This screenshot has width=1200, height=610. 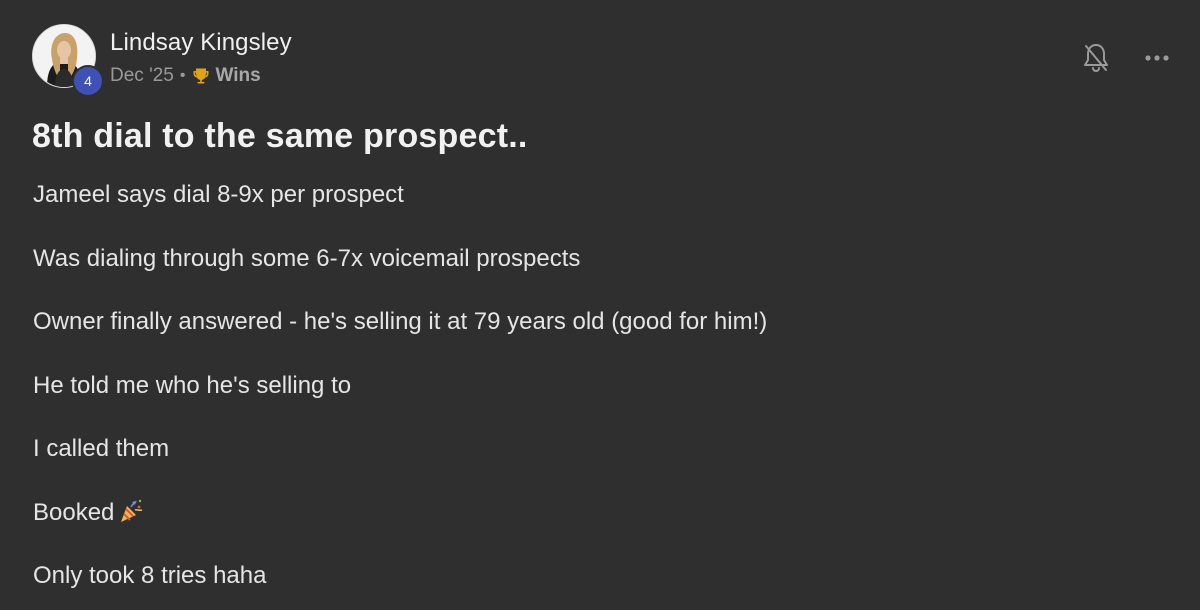 What do you see at coordinates (132, 510) in the screenshot?
I see `party-popper-icon` at bounding box center [132, 510].